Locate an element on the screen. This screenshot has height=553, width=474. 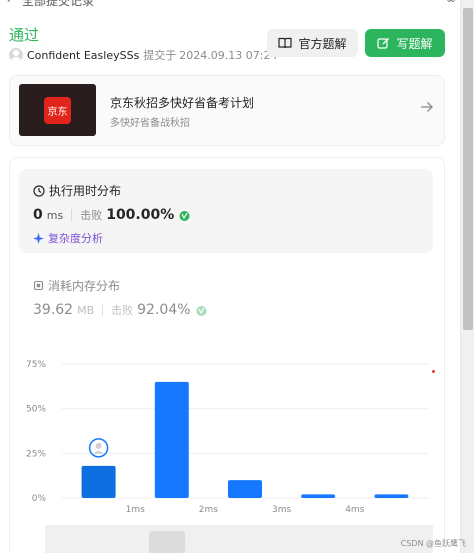
runtime-percent: 100.00% is located at coordinates (140, 215).